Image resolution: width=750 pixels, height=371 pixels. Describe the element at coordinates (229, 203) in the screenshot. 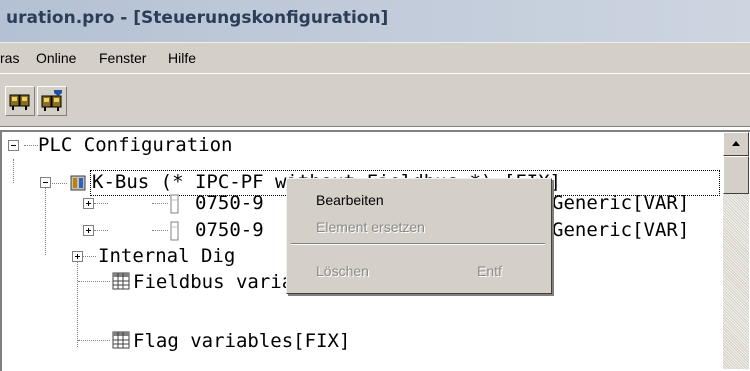

I see `tree-node-module-1: 0750-9` at that location.